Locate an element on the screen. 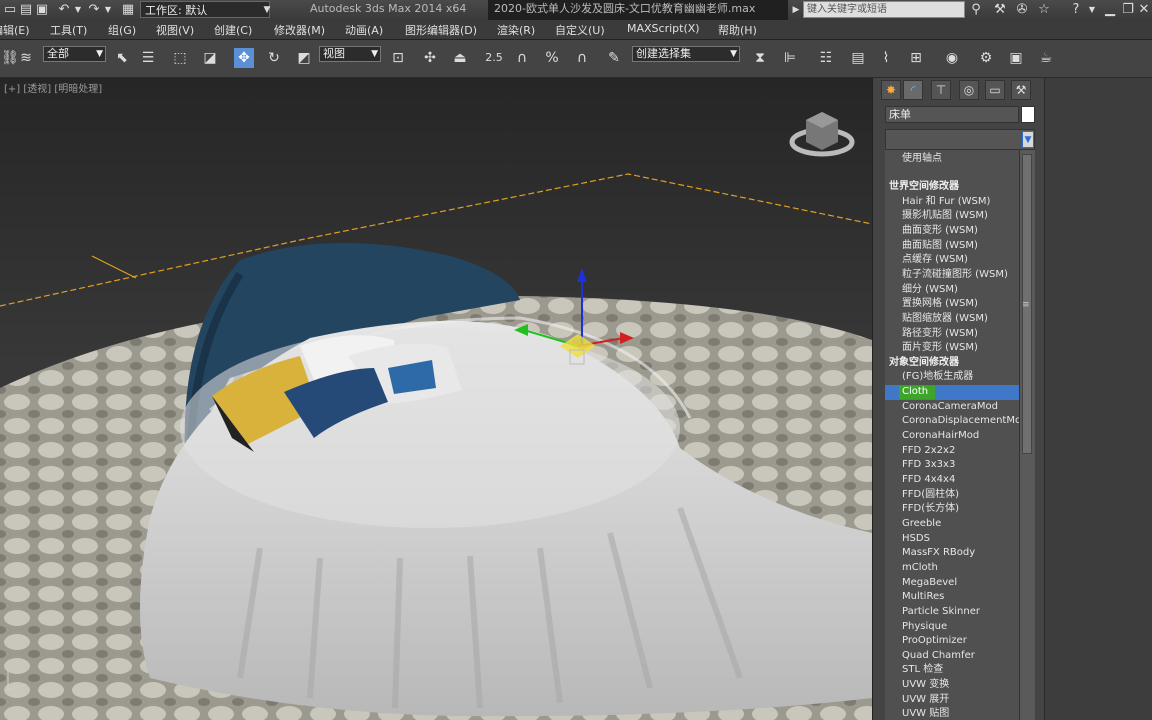 The height and width of the screenshot is (720, 1152). menu-animation: 动画(A) is located at coordinates (364, 30).